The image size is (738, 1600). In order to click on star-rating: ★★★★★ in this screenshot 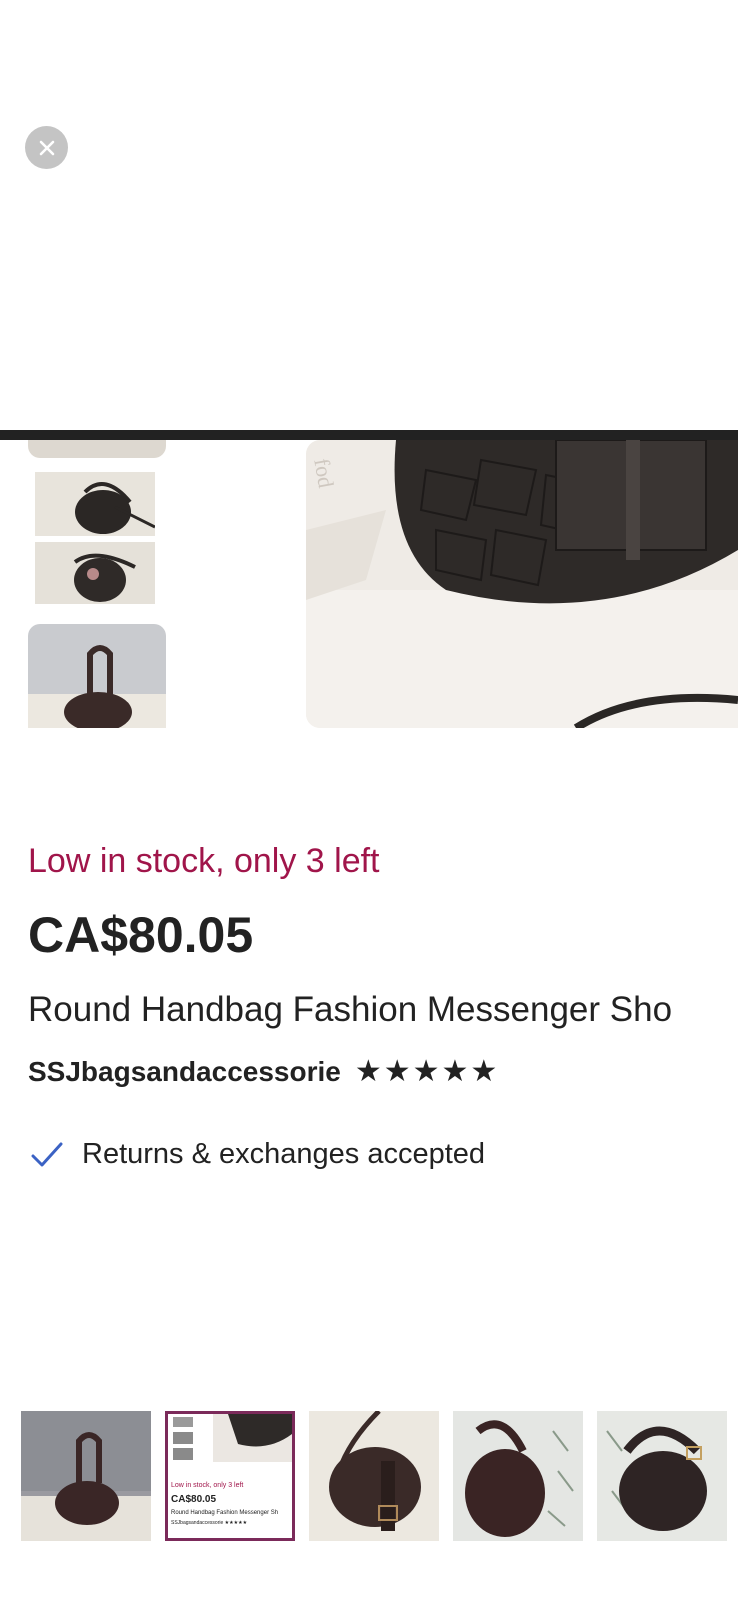, I will do `click(427, 1071)`.